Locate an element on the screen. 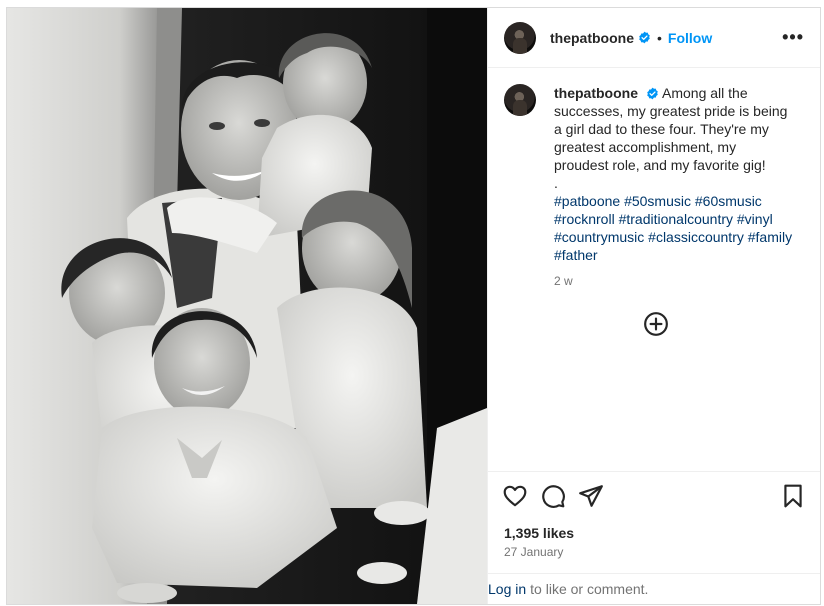  hashtag-link: #traditionalcountry is located at coordinates (676, 219).